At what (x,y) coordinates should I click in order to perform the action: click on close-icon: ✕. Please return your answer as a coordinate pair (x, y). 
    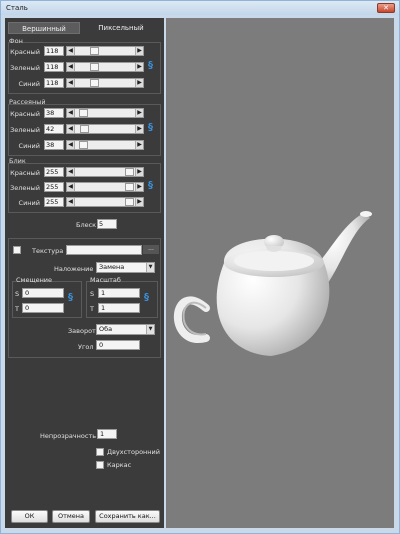
    Looking at the image, I should click on (386, 8).